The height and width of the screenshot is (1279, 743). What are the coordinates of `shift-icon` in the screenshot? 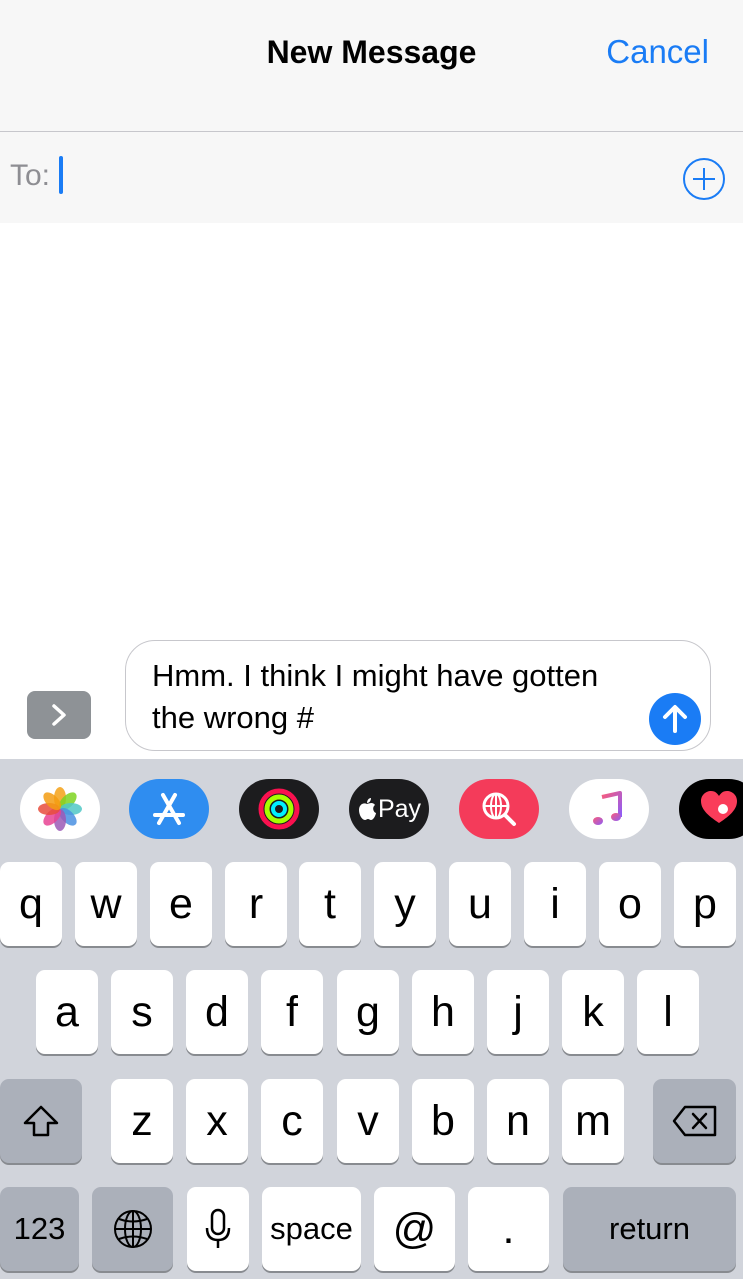 It's located at (41, 1121).